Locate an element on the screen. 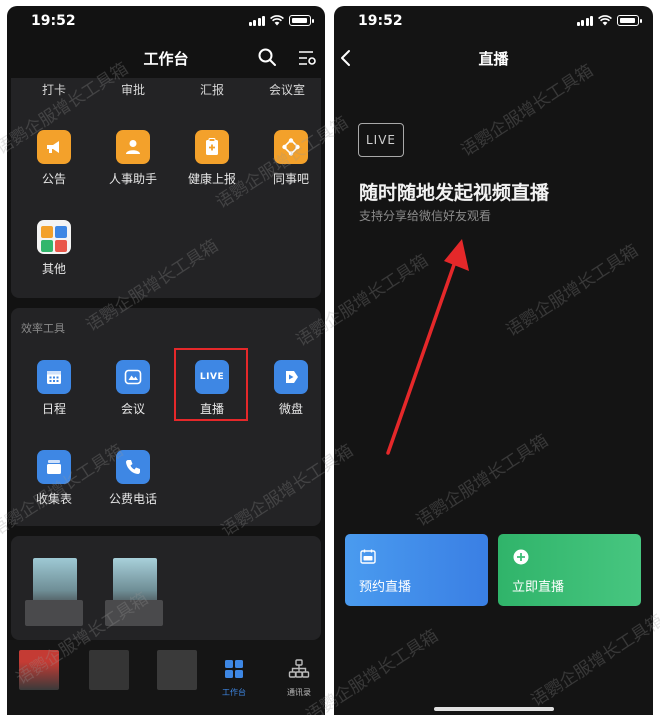 This screenshot has height=715, width=660. red-arrow-annotation is located at coordinates (427, 347).